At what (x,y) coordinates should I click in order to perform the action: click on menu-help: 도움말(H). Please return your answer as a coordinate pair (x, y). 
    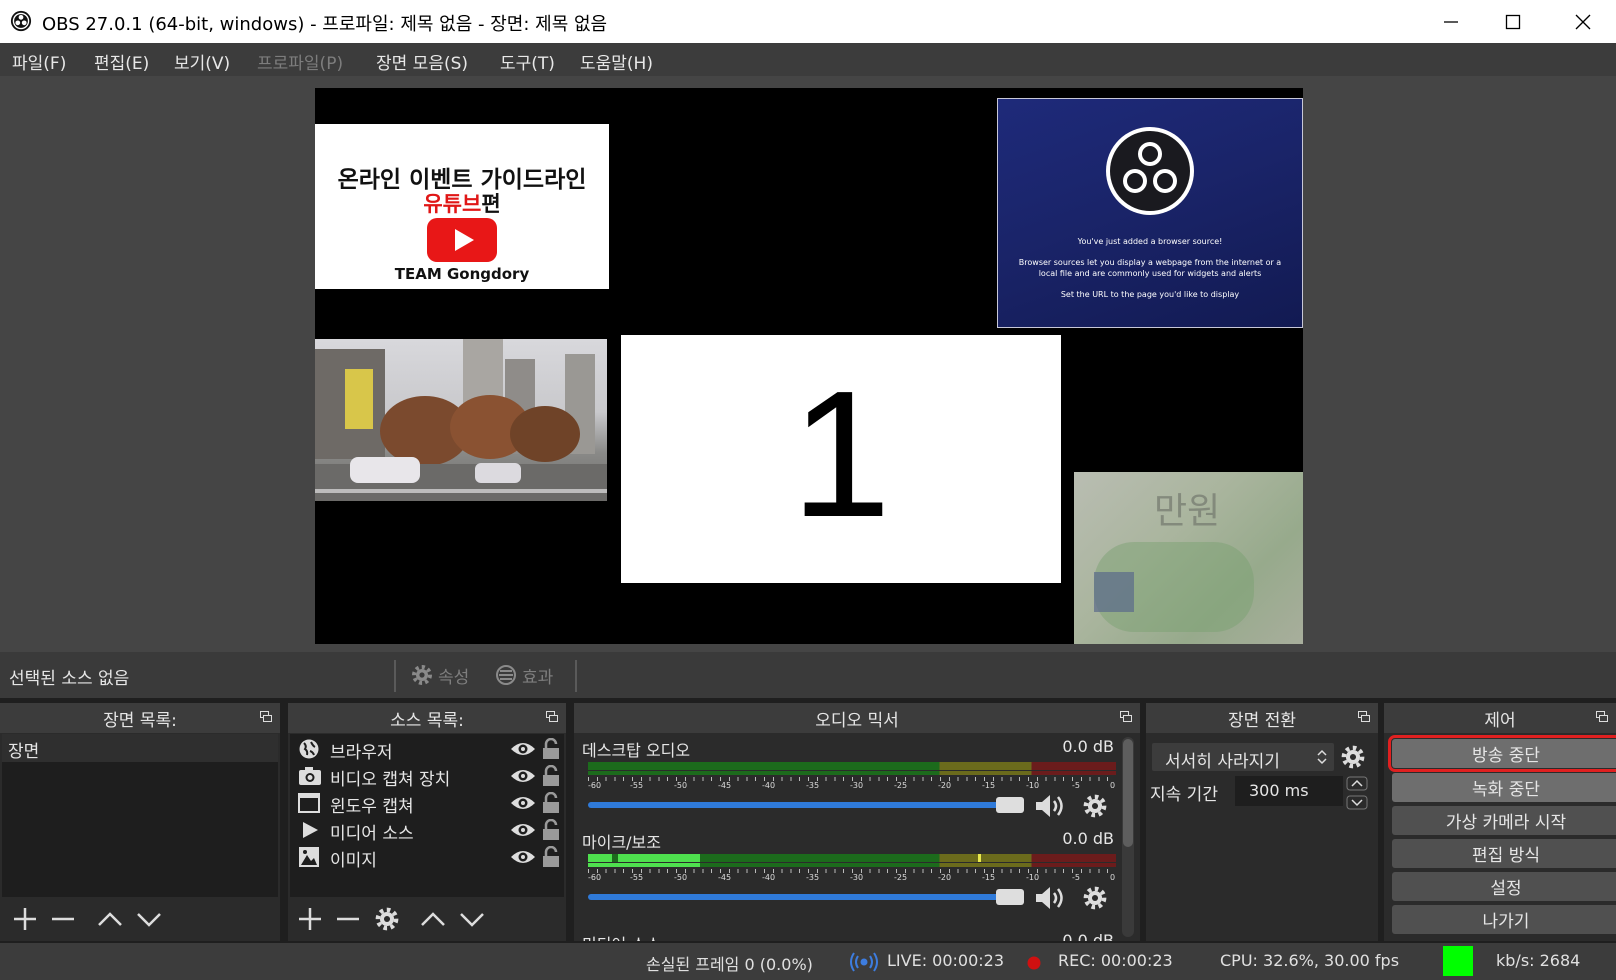
    Looking at the image, I should click on (616, 61).